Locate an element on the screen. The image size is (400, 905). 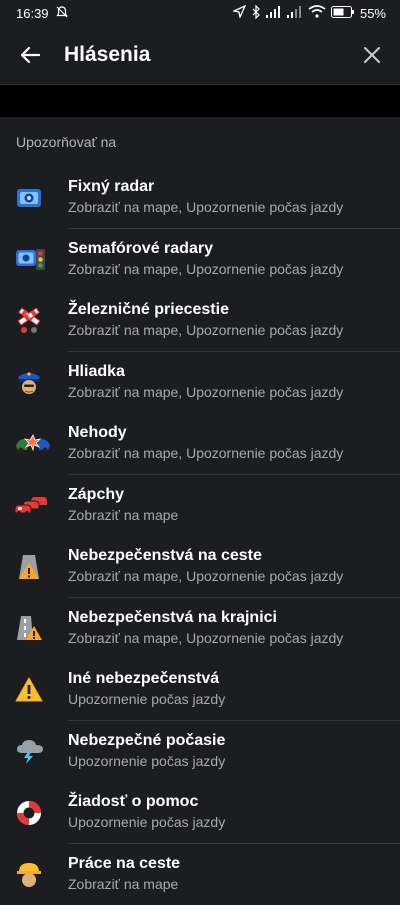
dnd-off-icon is located at coordinates (62, 13).